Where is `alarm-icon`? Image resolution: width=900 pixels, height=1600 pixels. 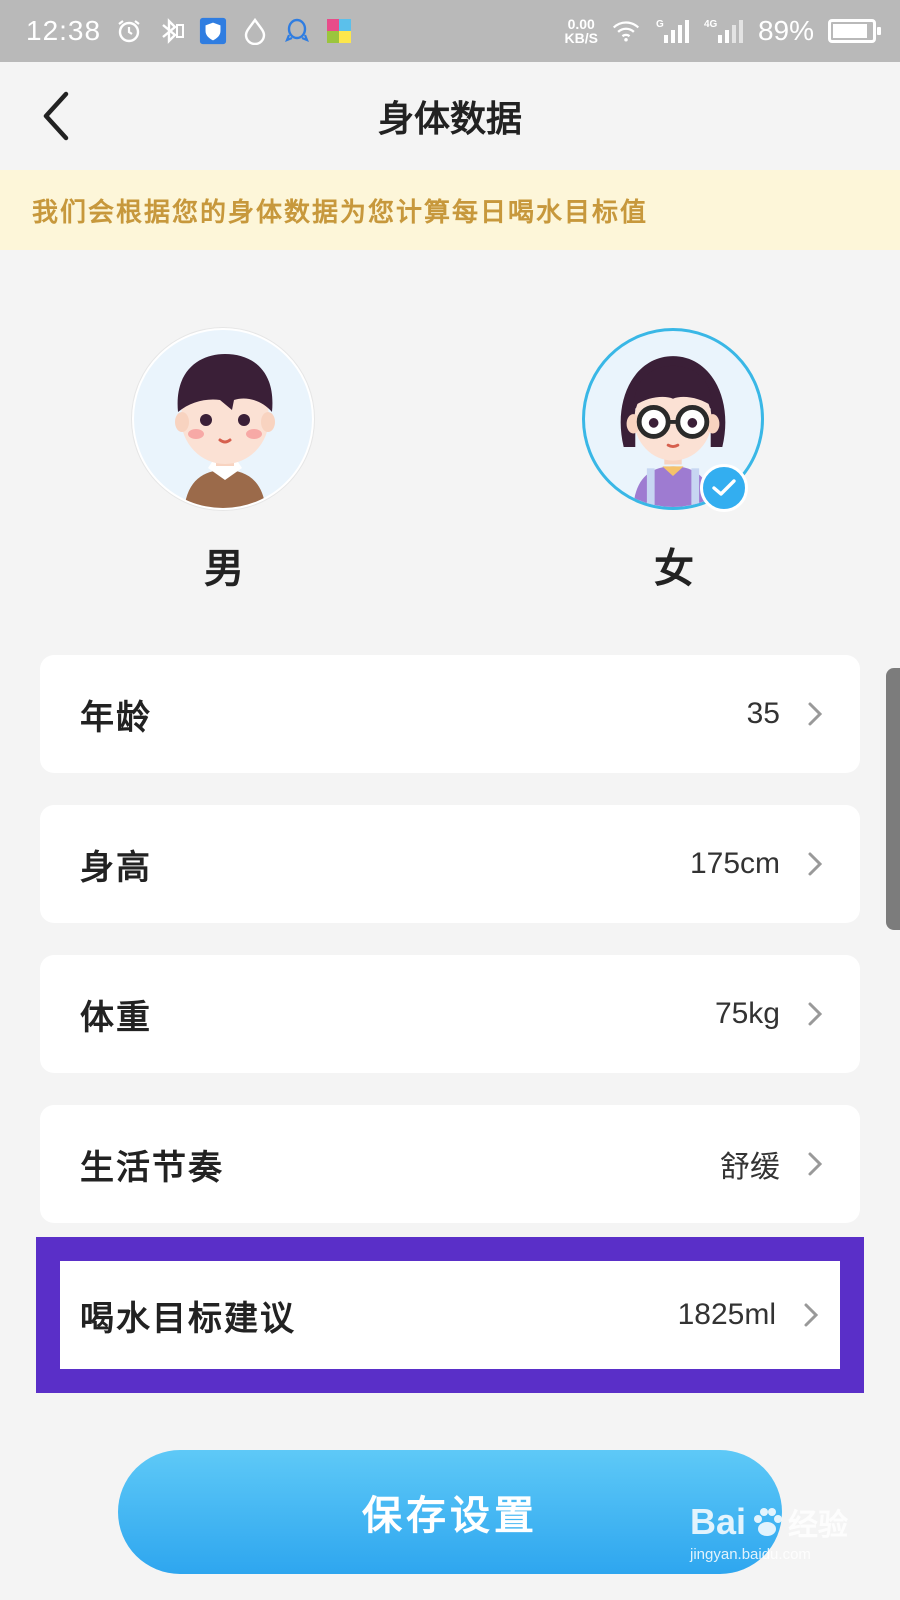 alarm-icon is located at coordinates (129, 31).